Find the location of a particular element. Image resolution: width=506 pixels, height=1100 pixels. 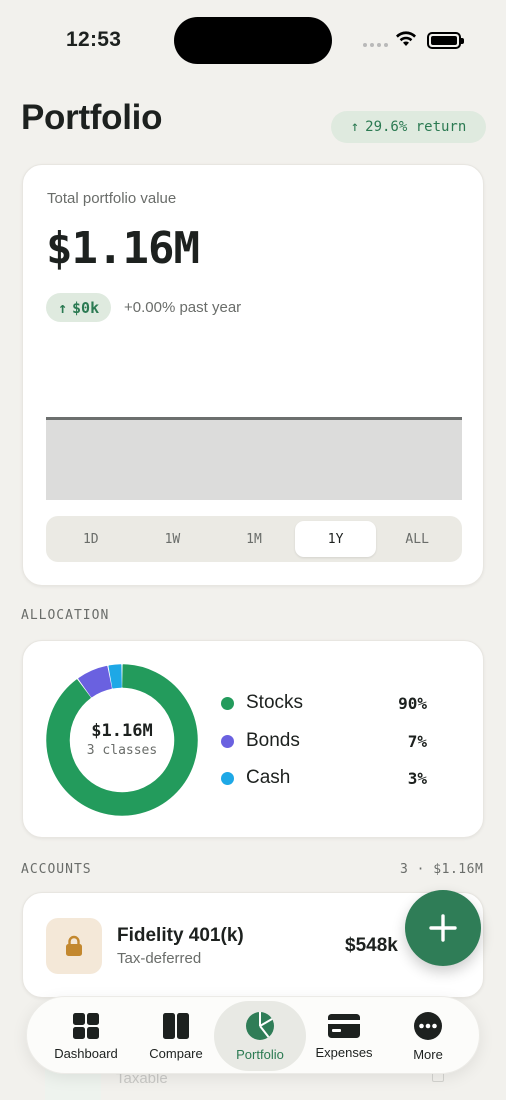

tab-compare: Compare is located at coordinates (176, 1036).